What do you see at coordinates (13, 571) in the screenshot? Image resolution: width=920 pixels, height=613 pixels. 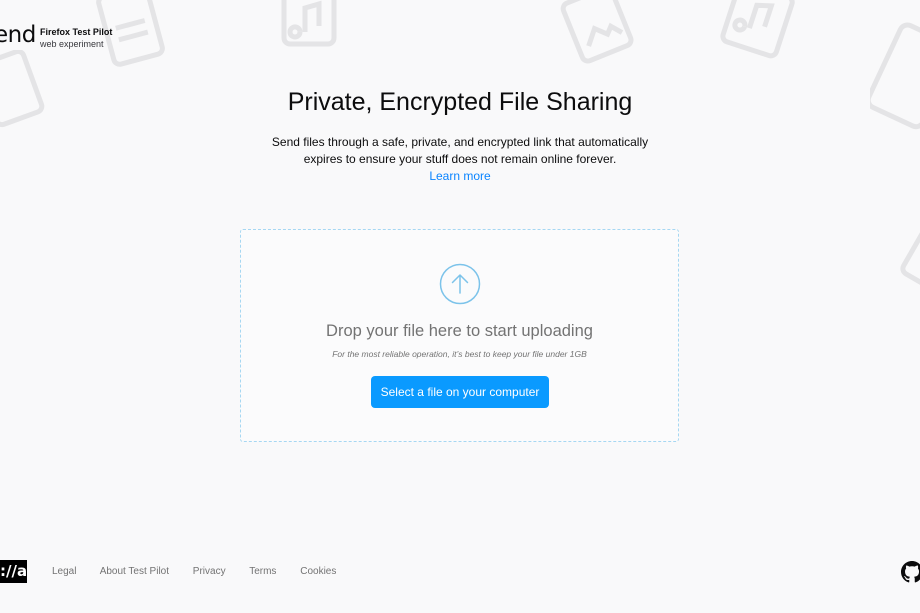 I see `mozilla-logo: ://a` at bounding box center [13, 571].